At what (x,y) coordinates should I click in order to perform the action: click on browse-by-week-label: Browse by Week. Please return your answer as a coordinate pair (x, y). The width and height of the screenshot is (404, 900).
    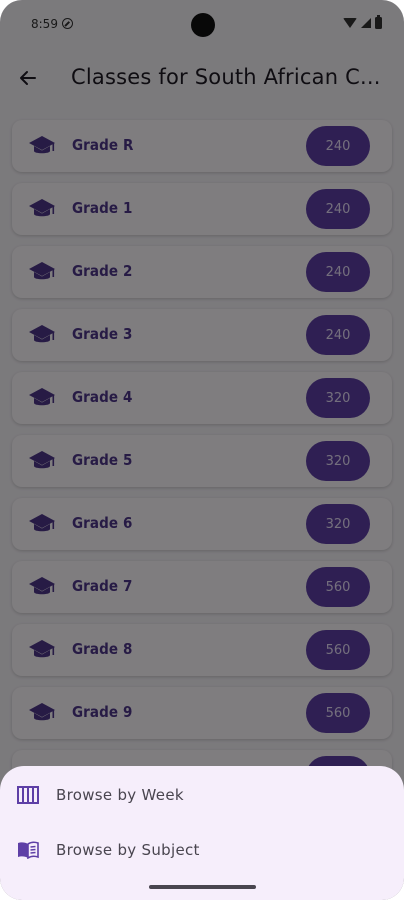
    Looking at the image, I should click on (120, 795).